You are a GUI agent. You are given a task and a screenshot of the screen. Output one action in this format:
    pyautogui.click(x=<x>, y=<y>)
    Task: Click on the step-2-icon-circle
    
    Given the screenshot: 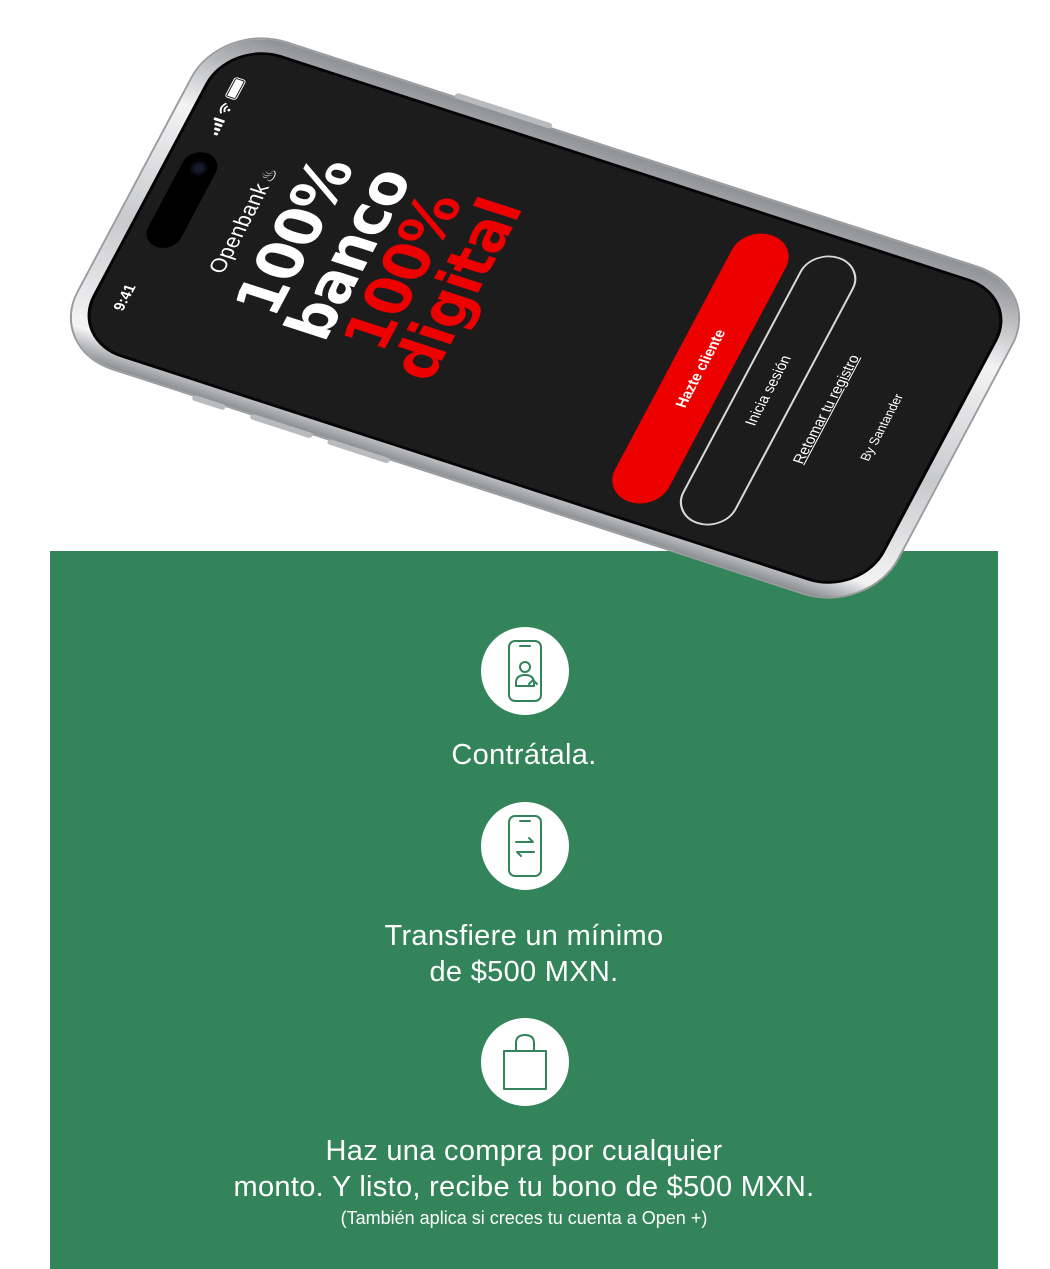 What is the action you would take?
    pyautogui.click(x=525, y=846)
    